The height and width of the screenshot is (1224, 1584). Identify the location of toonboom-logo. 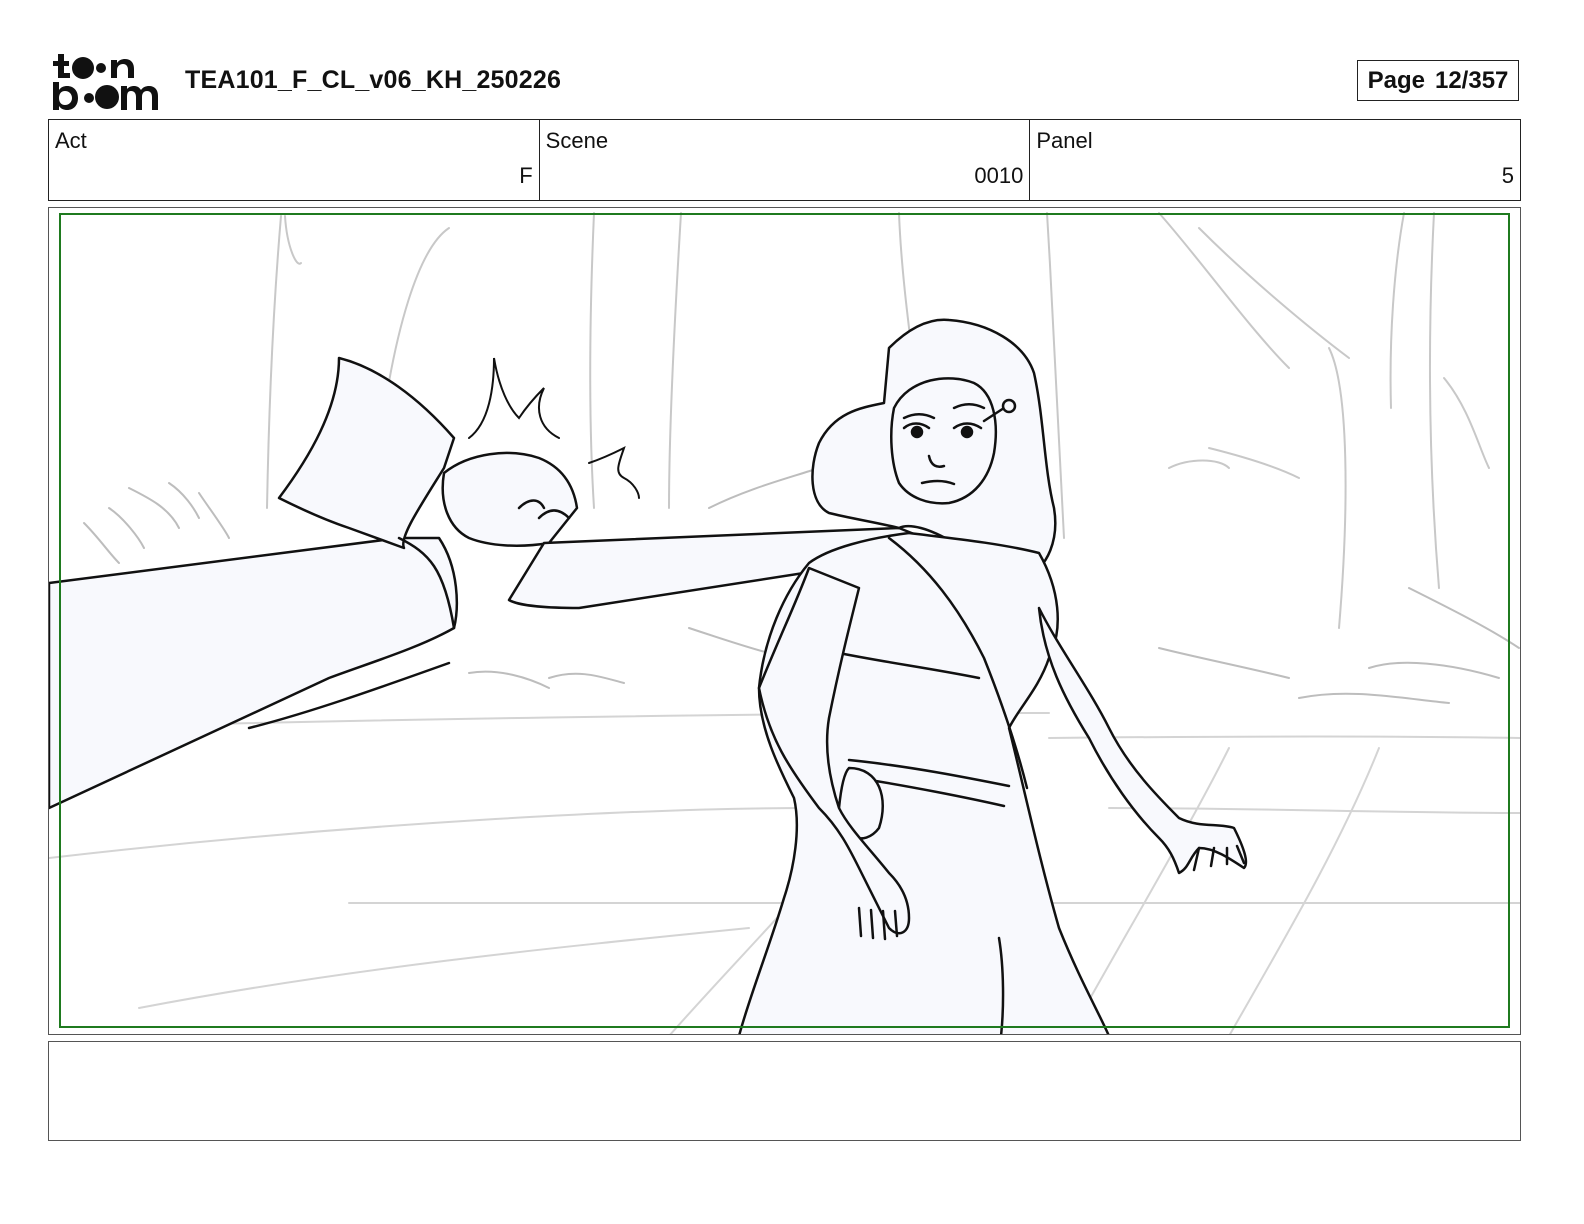
(108, 82).